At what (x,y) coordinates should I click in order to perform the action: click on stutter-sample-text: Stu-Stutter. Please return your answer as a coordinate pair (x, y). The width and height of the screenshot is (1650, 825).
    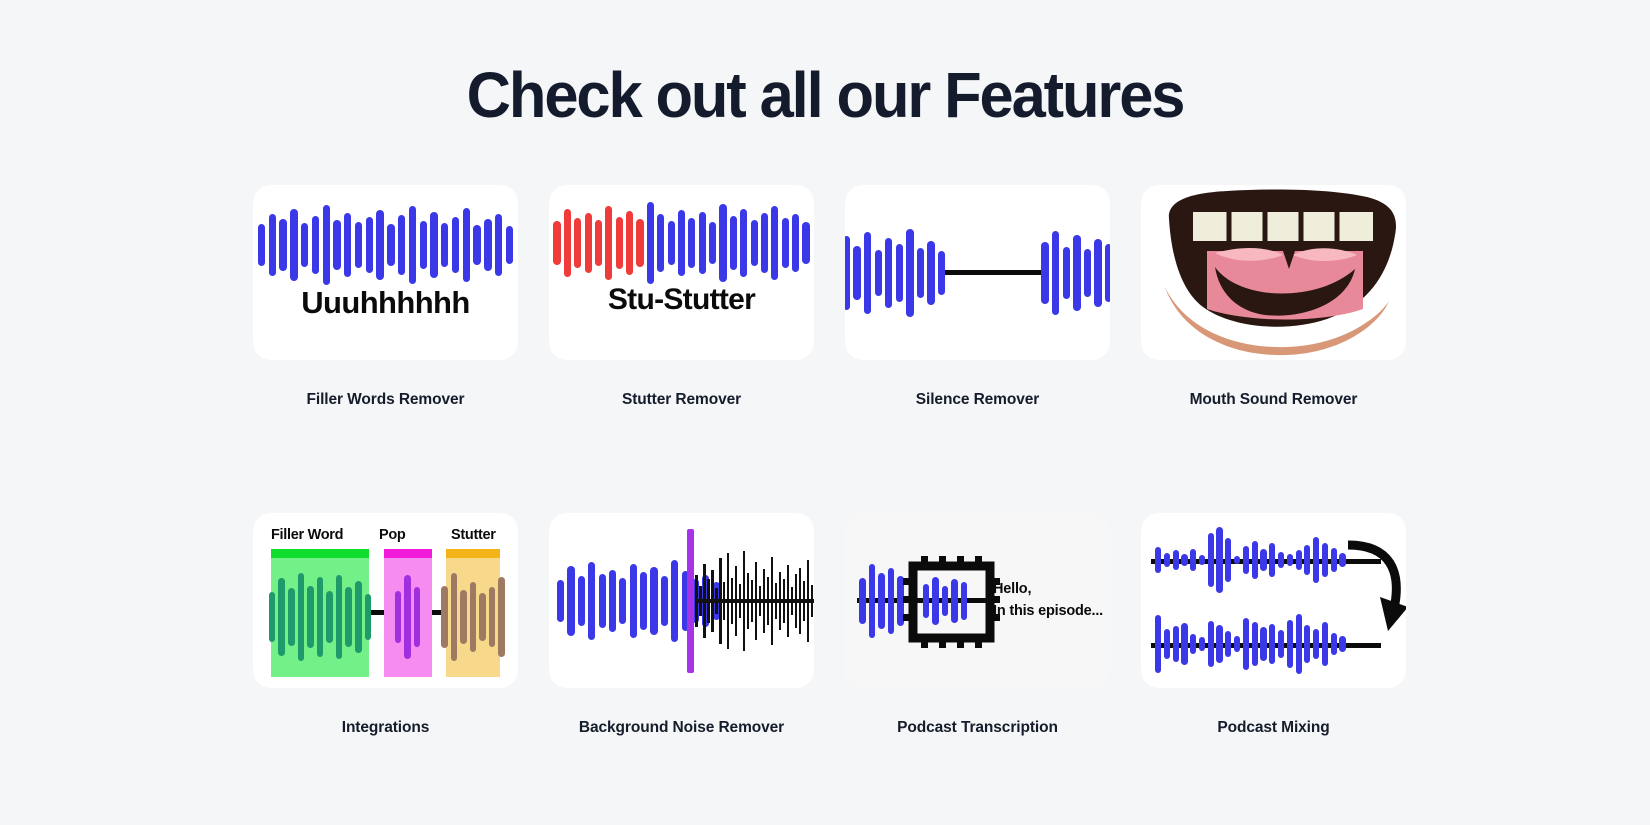
    Looking at the image, I should click on (681, 299).